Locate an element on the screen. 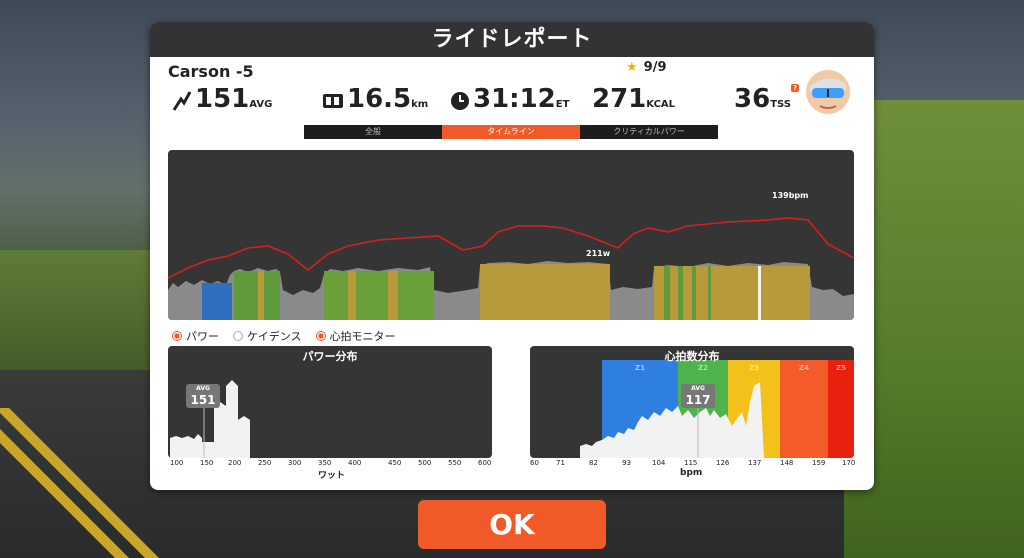 Image resolution: width=1024 pixels, height=558 pixels. svg-text: Z4 is located at coordinates (804, 368).